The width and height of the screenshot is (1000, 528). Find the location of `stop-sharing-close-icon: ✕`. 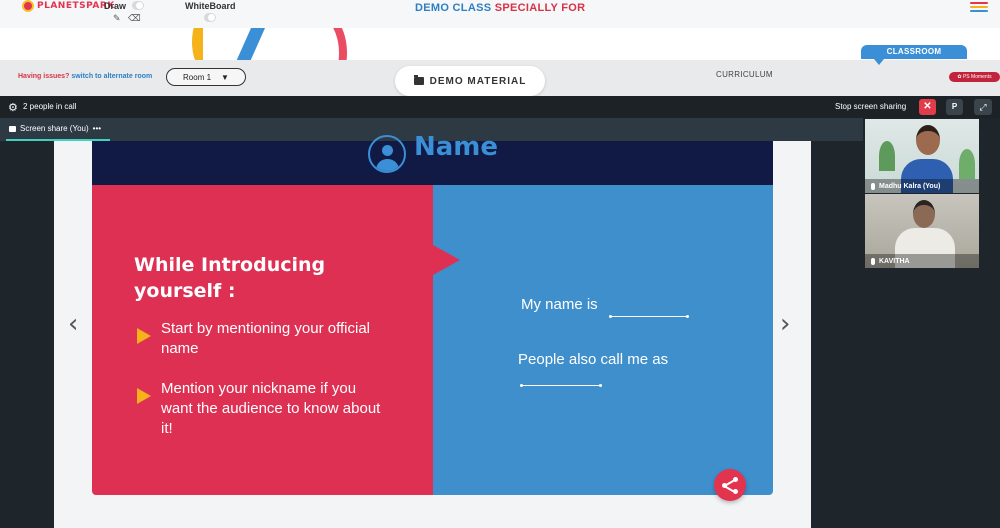

stop-sharing-close-icon: ✕ is located at coordinates (927, 107).